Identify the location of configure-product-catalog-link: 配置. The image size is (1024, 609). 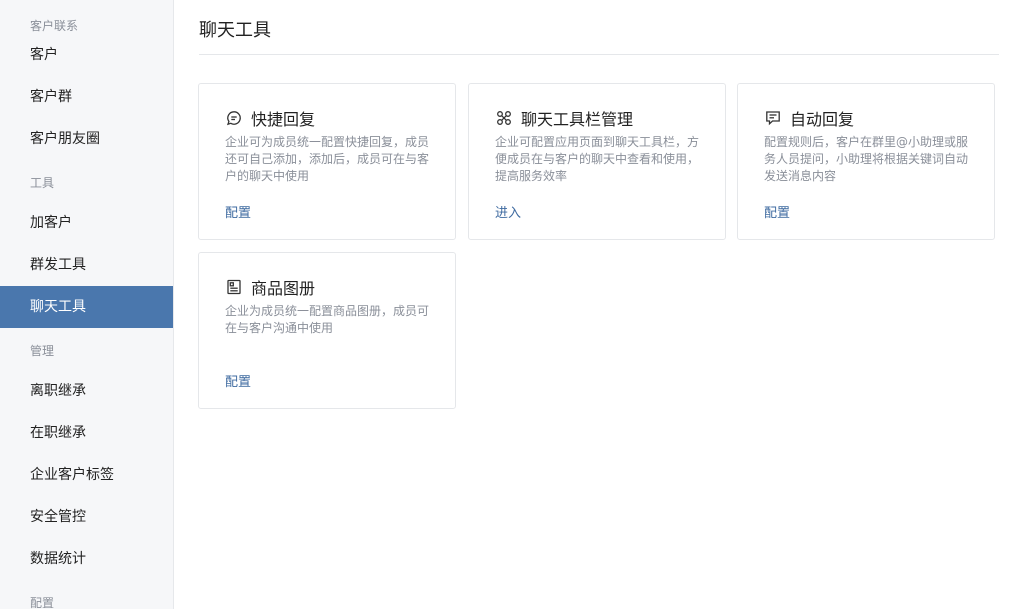
(238, 380).